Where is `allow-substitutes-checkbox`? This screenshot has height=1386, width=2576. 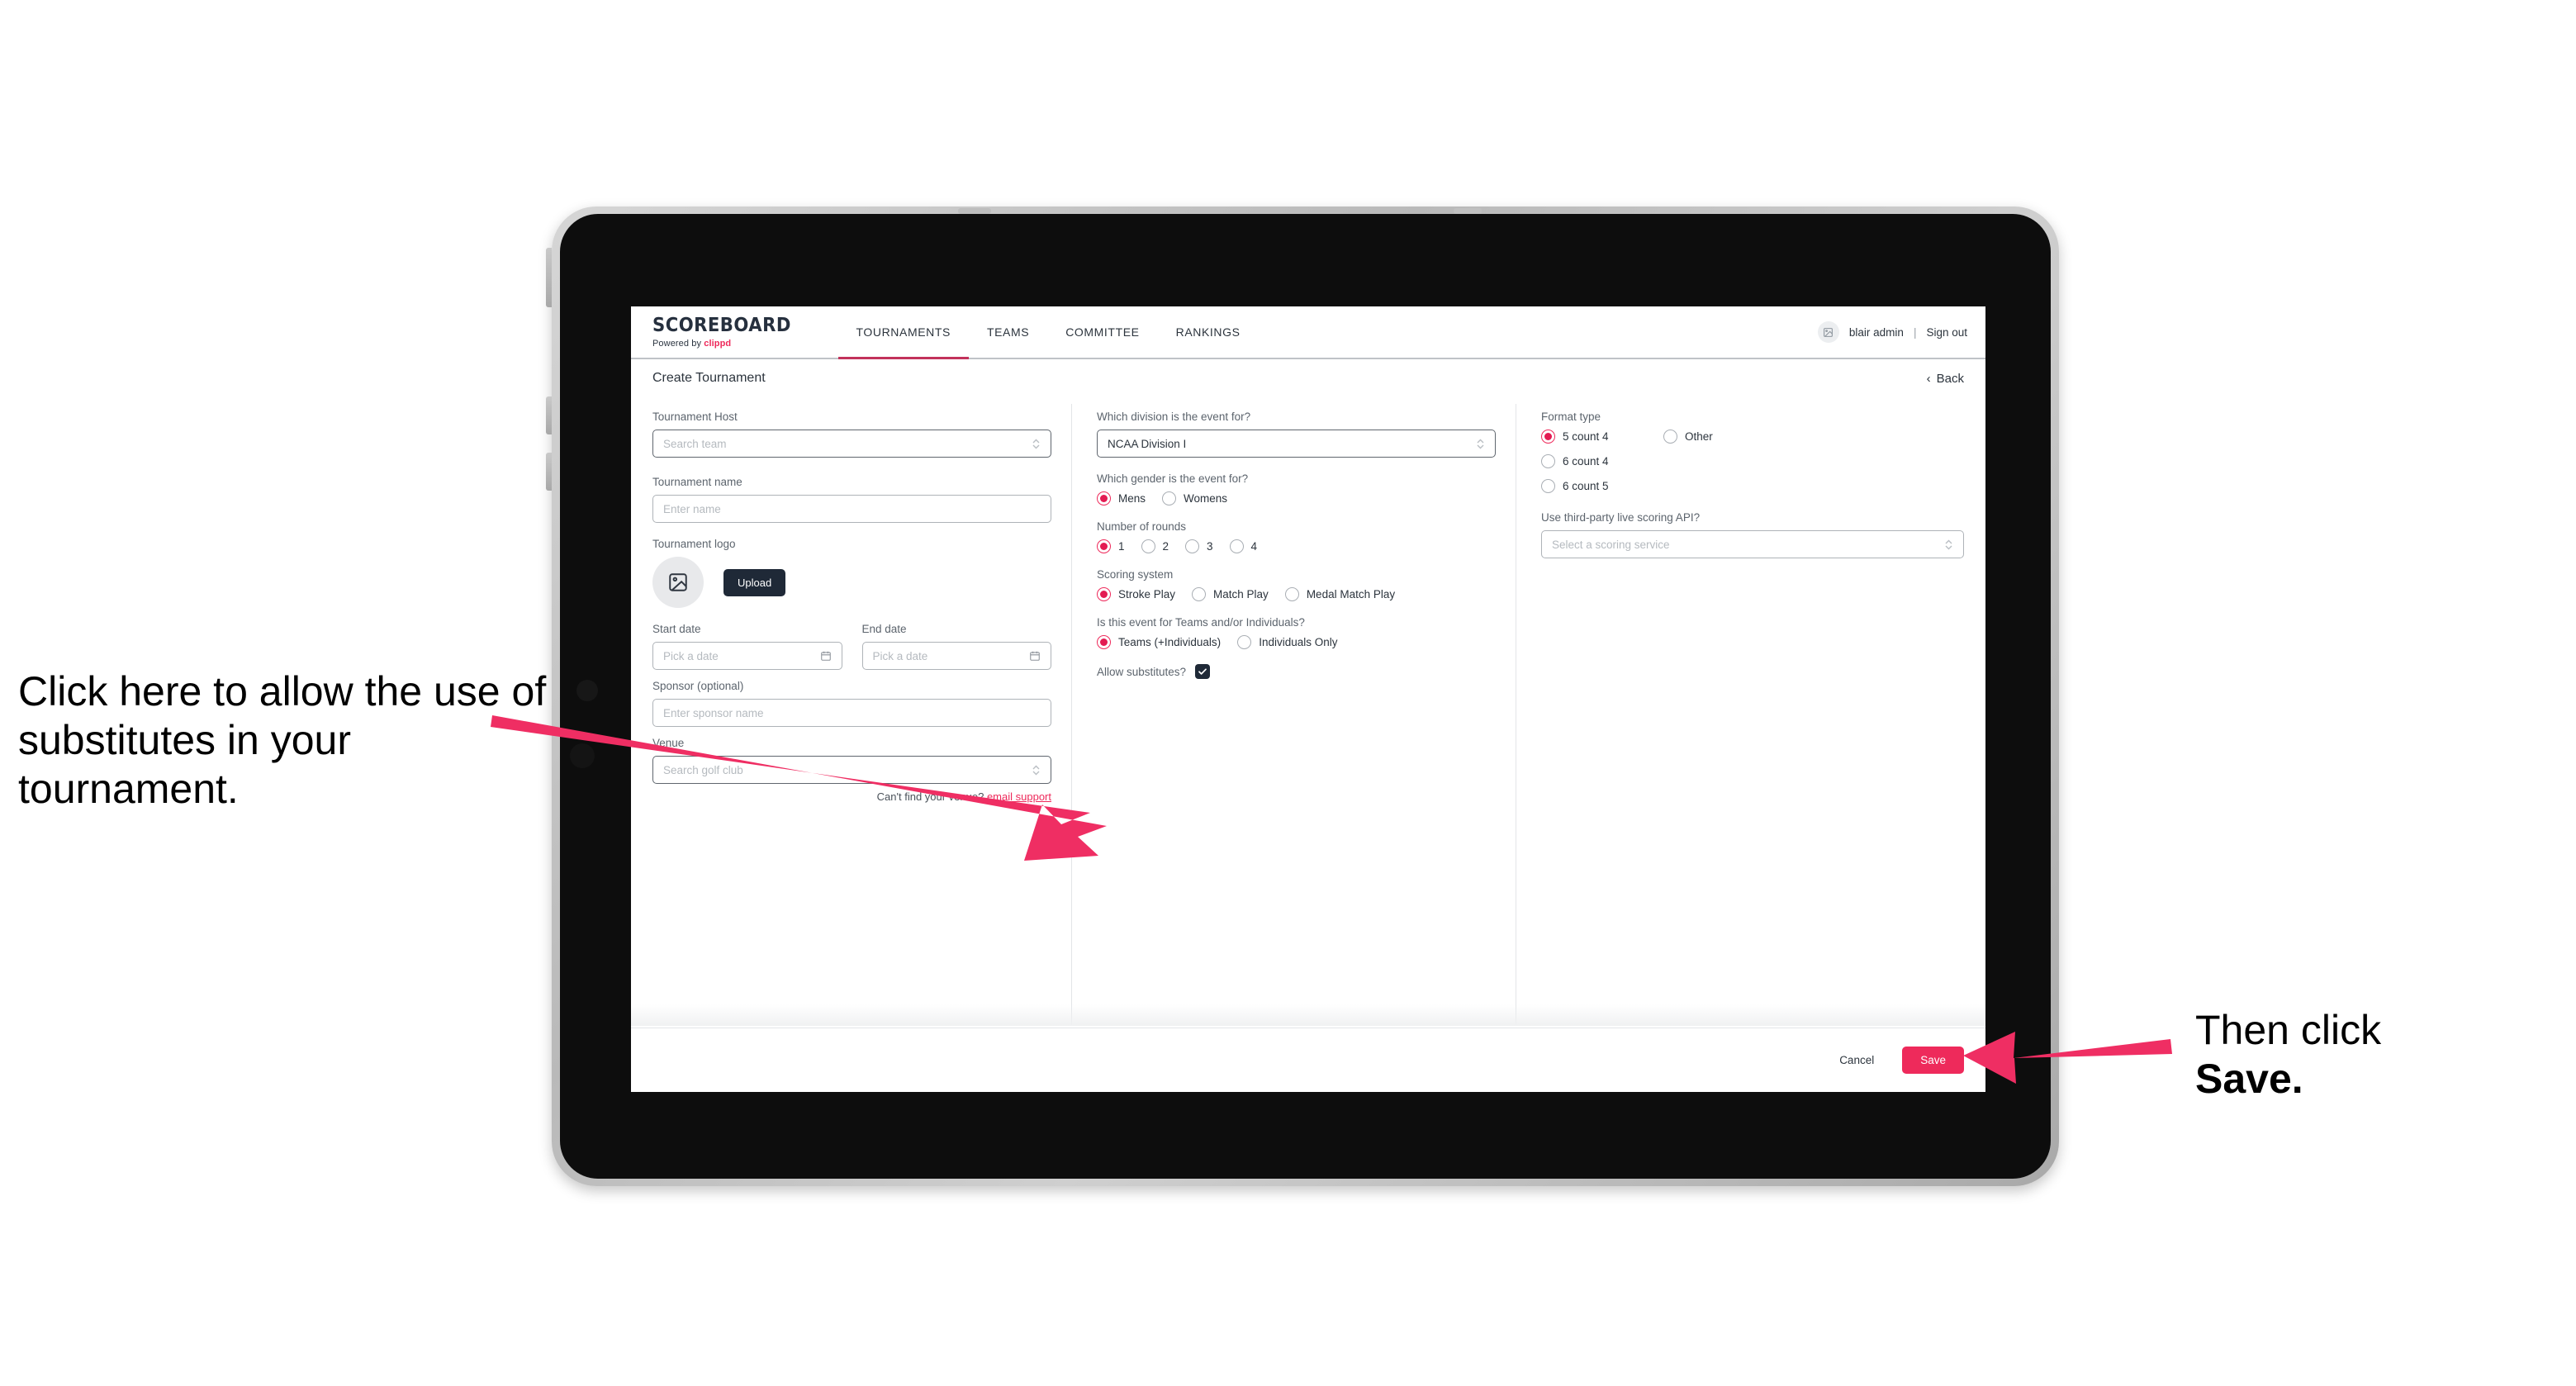
allow-substitutes-checkbox is located at coordinates (1203, 671).